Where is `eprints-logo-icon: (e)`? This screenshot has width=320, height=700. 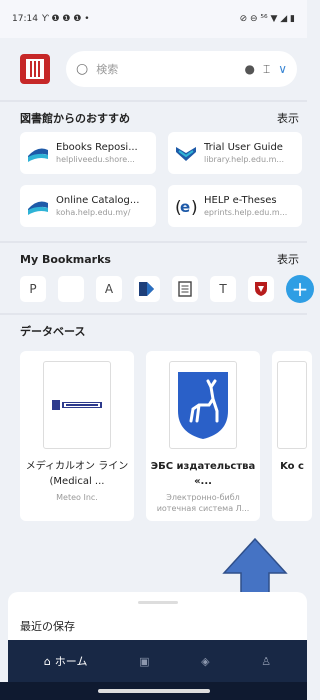 eprints-logo-icon: (e) is located at coordinates (186, 208).